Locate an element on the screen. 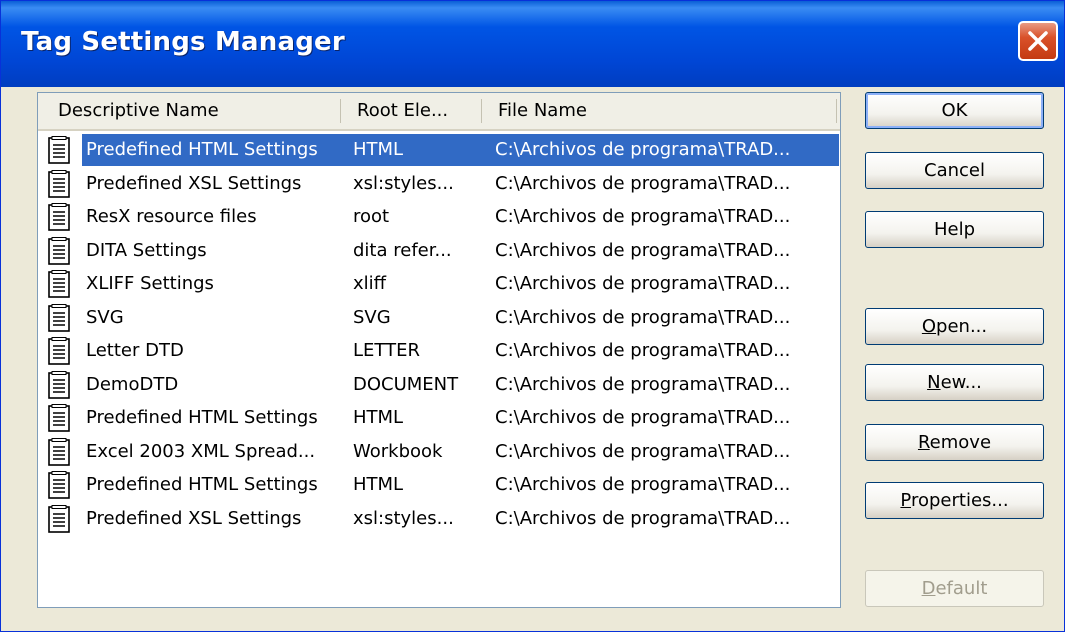 This screenshot has height=632, width=1065. close-icon is located at coordinates (1038, 41).